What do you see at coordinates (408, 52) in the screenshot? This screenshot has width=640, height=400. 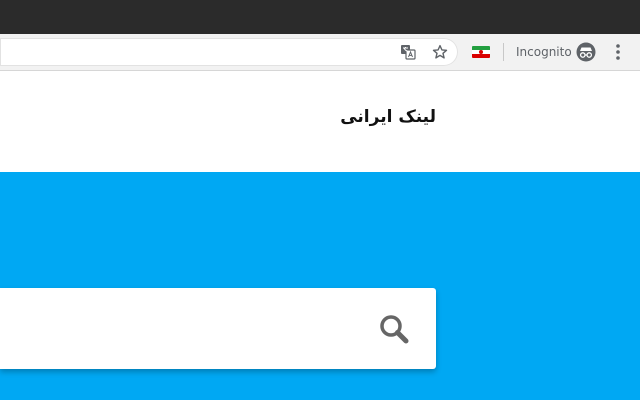 I see `translate-icon` at bounding box center [408, 52].